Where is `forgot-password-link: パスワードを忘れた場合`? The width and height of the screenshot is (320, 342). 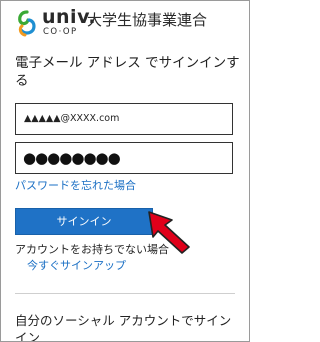 forgot-password-link: パスワードを忘れた場合 is located at coordinates (75, 186).